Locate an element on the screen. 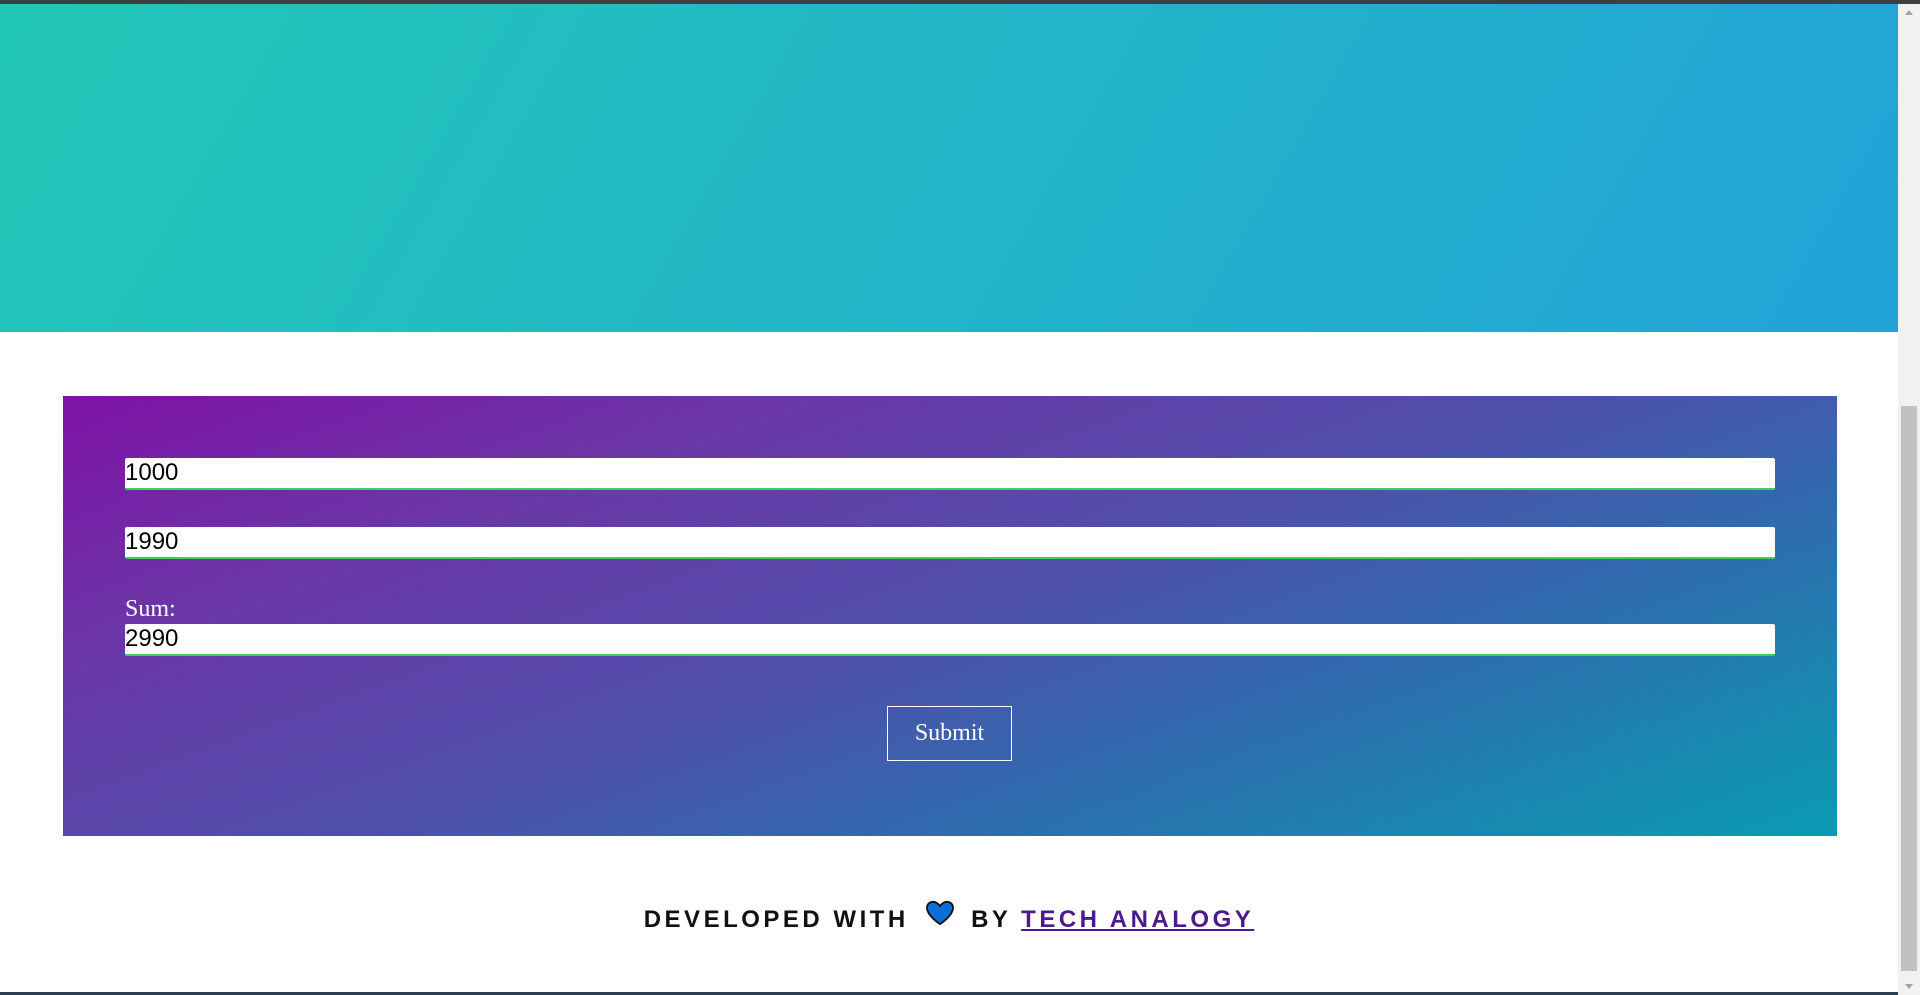 The height and width of the screenshot is (995, 1920). scrollbar-thumb is located at coordinates (1909, 688).